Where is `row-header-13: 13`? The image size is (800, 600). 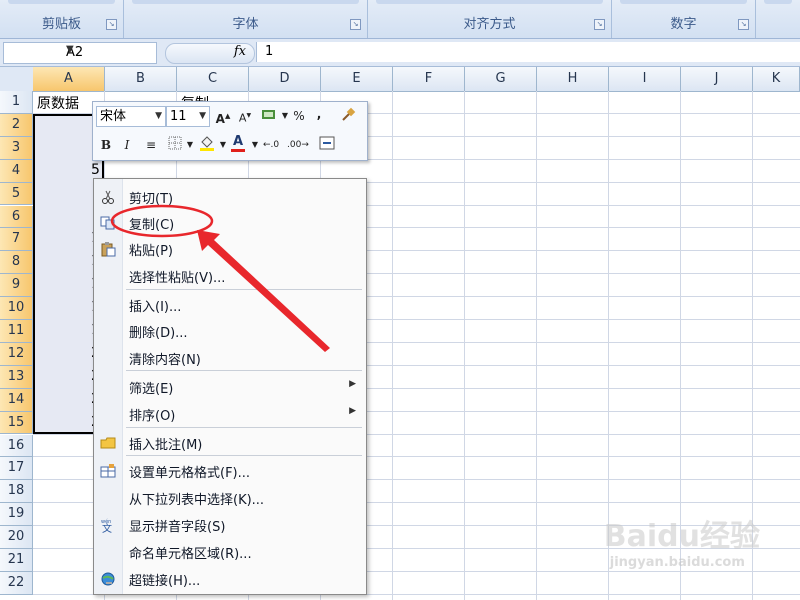 row-header-13: 13 is located at coordinates (16, 377).